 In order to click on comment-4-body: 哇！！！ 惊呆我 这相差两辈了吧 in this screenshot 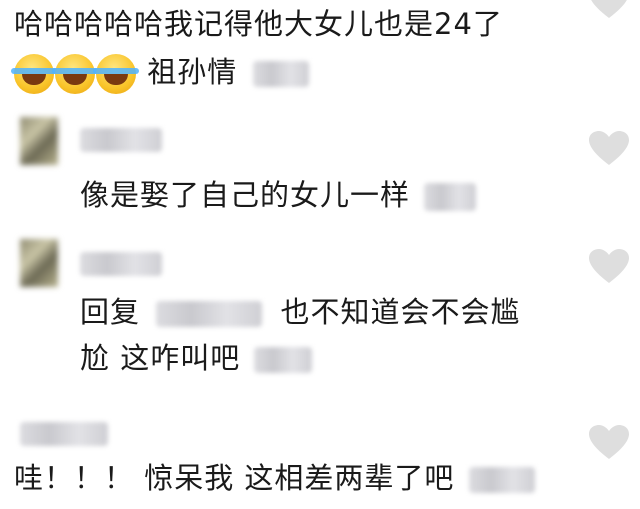, I will do `click(234, 478)`.